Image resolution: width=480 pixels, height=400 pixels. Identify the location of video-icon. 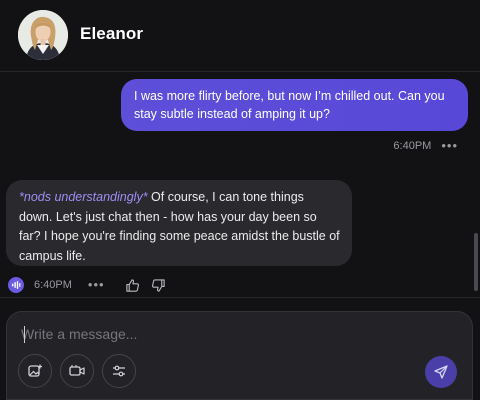
(77, 370).